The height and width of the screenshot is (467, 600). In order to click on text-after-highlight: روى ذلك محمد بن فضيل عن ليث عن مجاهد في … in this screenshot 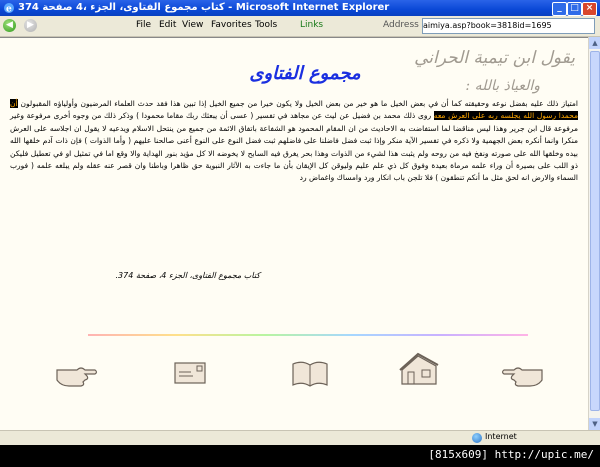, I will do `click(294, 147)`.